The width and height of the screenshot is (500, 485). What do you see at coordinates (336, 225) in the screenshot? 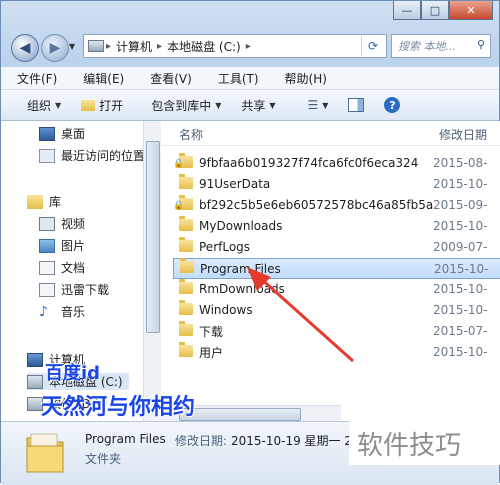
I see `file-row: MyDownloads 2015-10-` at bounding box center [336, 225].